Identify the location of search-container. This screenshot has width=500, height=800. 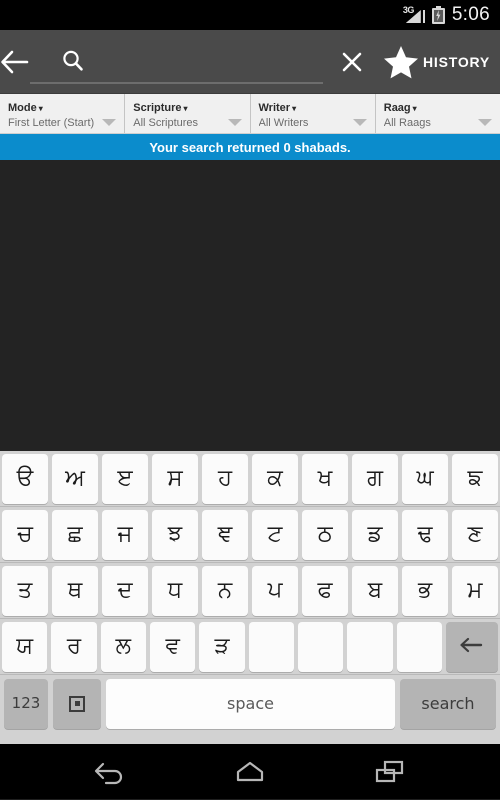
(206, 62).